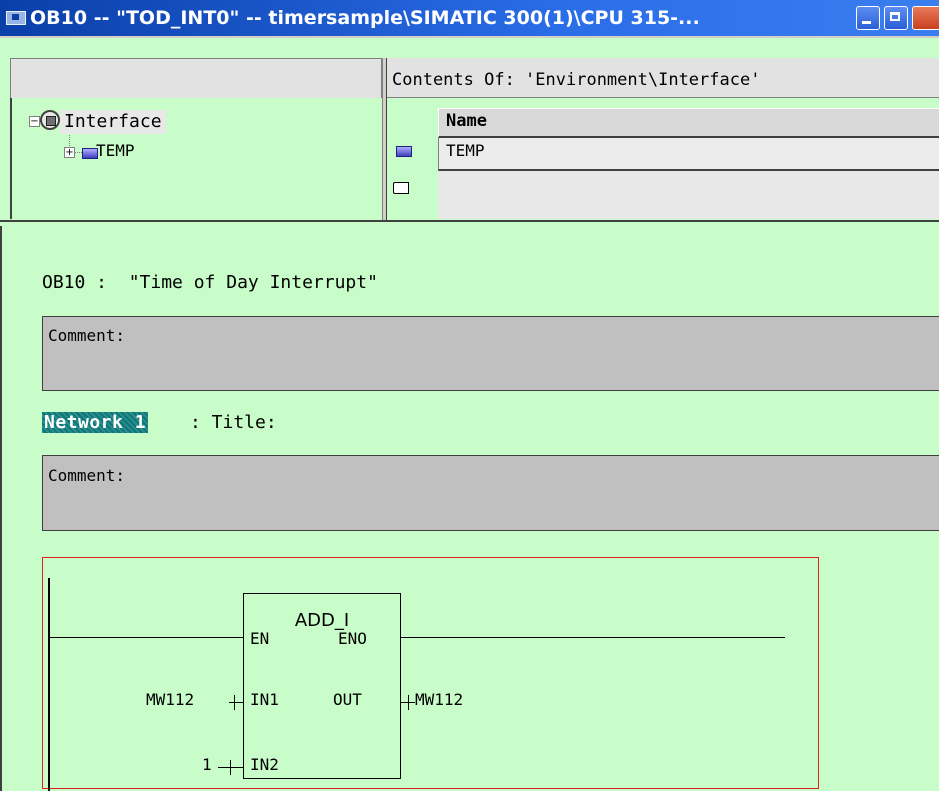 The height and width of the screenshot is (791, 939). Describe the element at coordinates (322, 620) in the screenshot. I see `add-i-box-name: ADD_I` at that location.